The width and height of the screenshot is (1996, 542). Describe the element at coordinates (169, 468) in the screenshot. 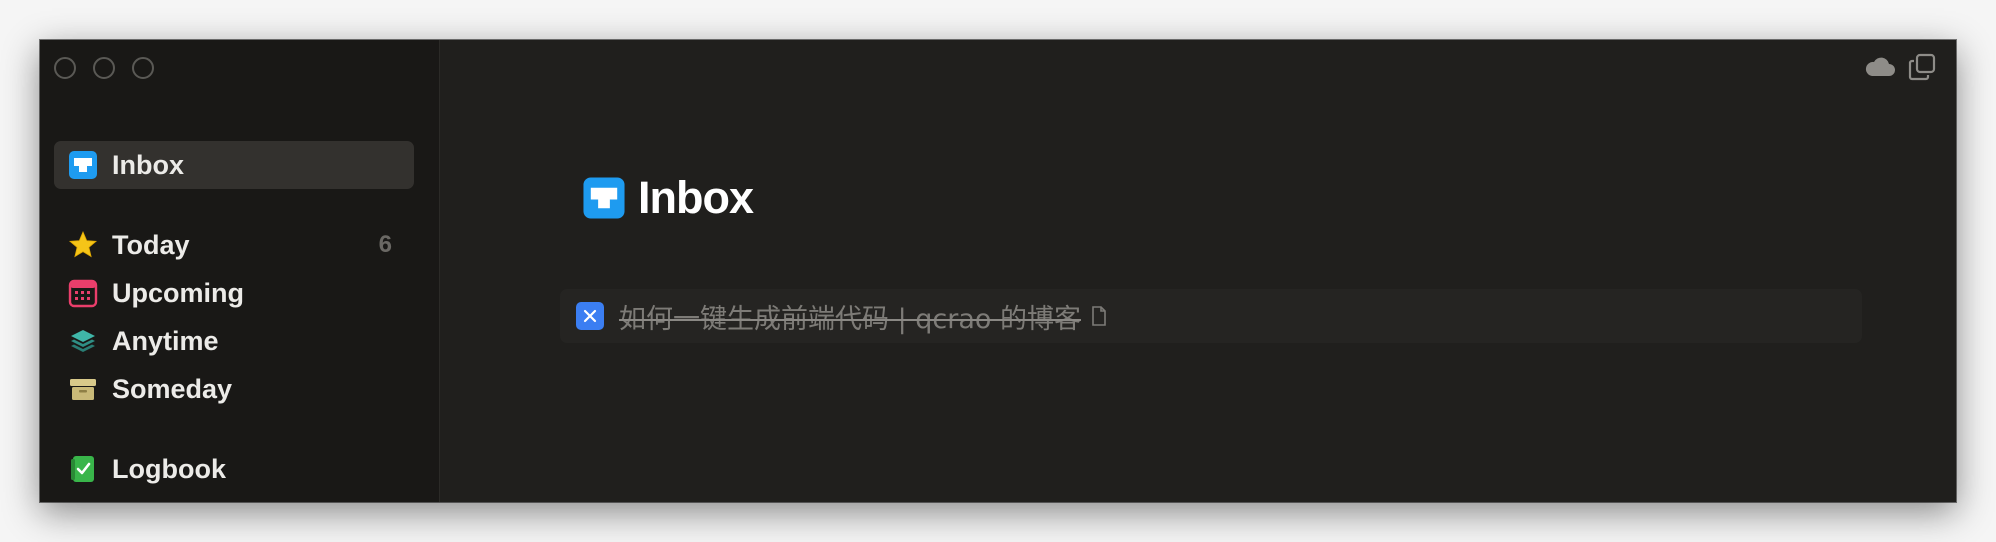

I see `sidebar-item-label: Logbook` at that location.